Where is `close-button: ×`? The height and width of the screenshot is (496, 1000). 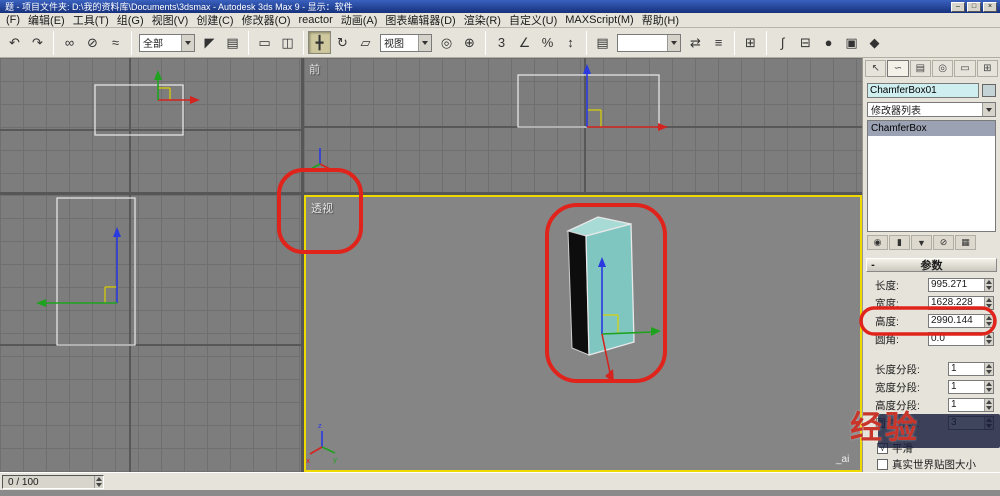
close-button: × is located at coordinates (990, 6).